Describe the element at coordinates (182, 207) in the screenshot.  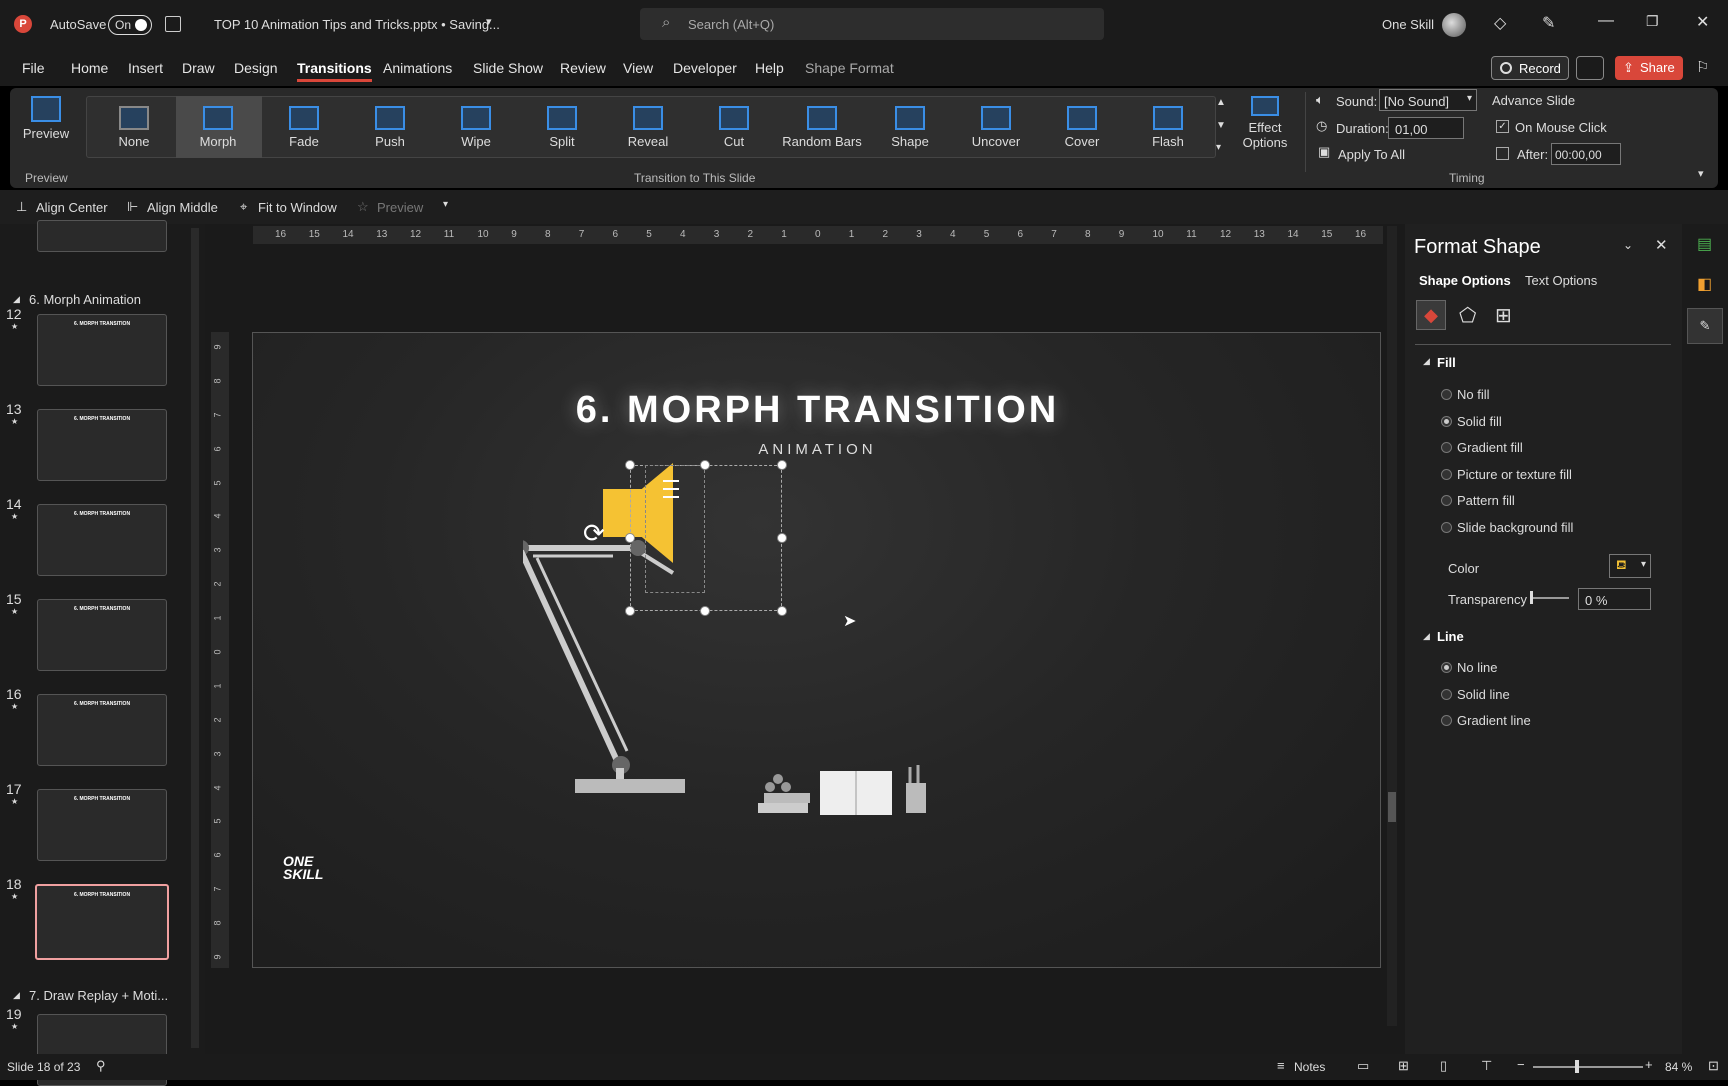
I see `align-middle-button: Align Middle` at that location.